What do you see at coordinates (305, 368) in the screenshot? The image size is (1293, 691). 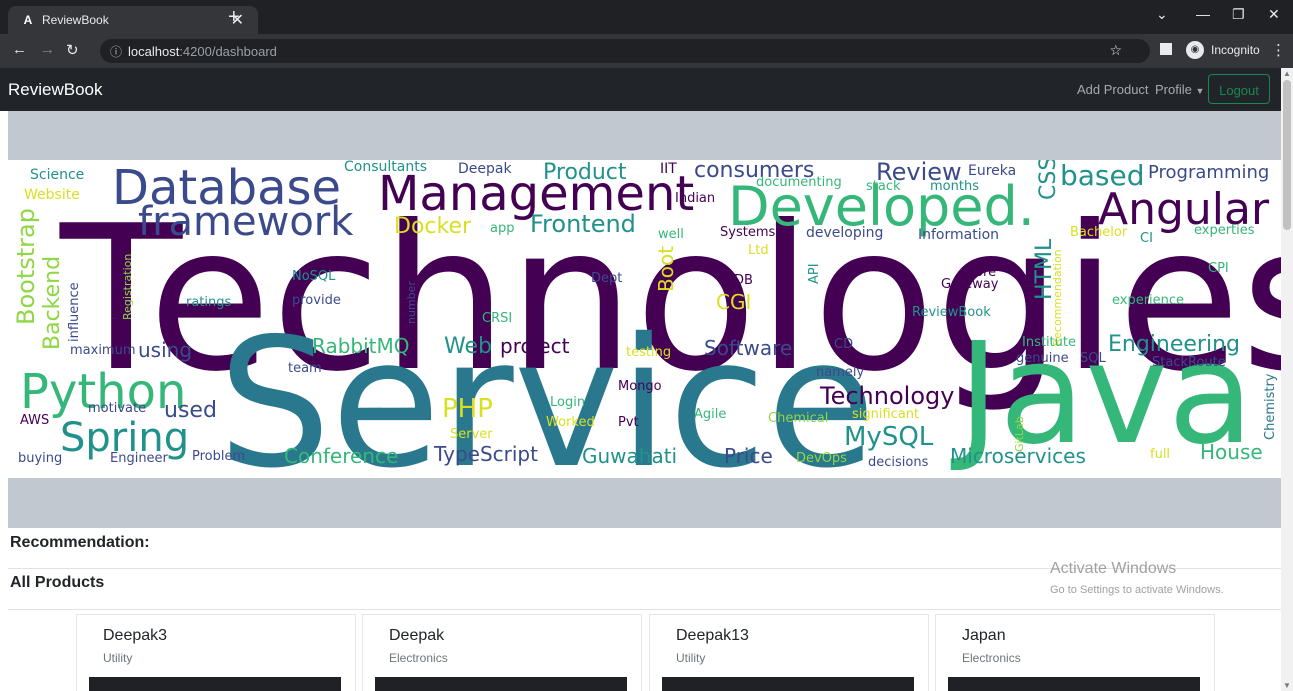 I see `wordcloud-word: team` at bounding box center [305, 368].